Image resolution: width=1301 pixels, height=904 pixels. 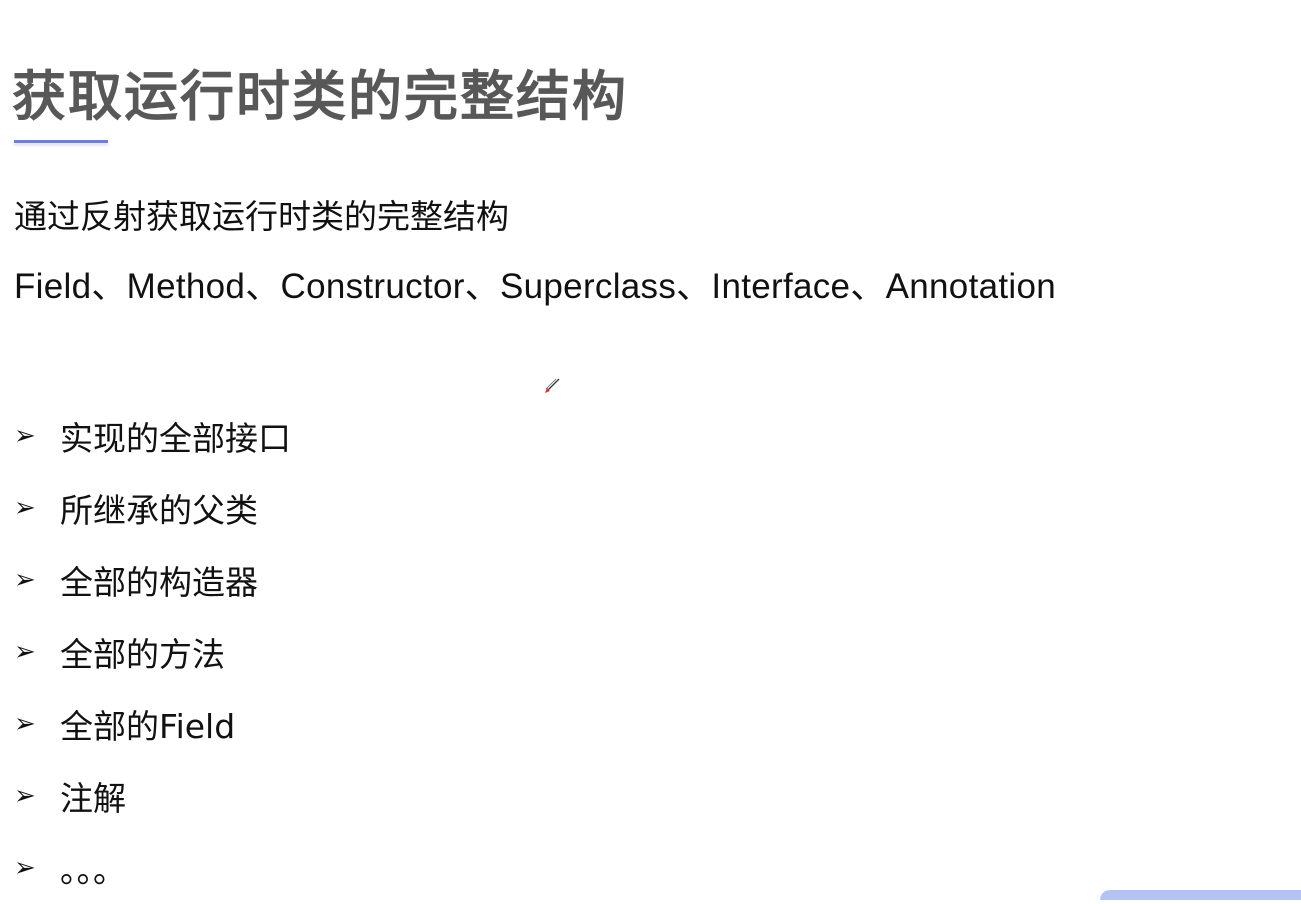 I want to click on title-underline, so click(x=61, y=141).